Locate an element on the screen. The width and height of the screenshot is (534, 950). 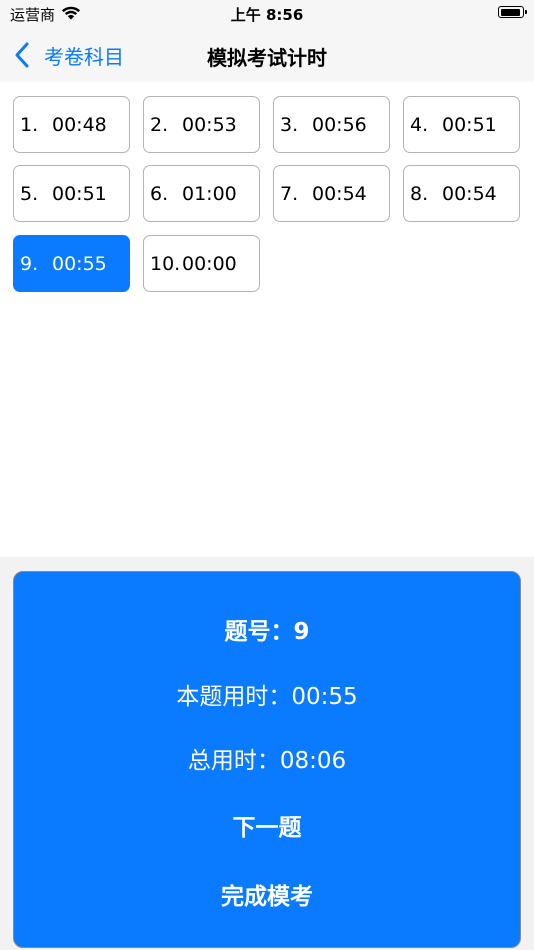
question-cell-6: 6. 01:00 is located at coordinates (201, 193).